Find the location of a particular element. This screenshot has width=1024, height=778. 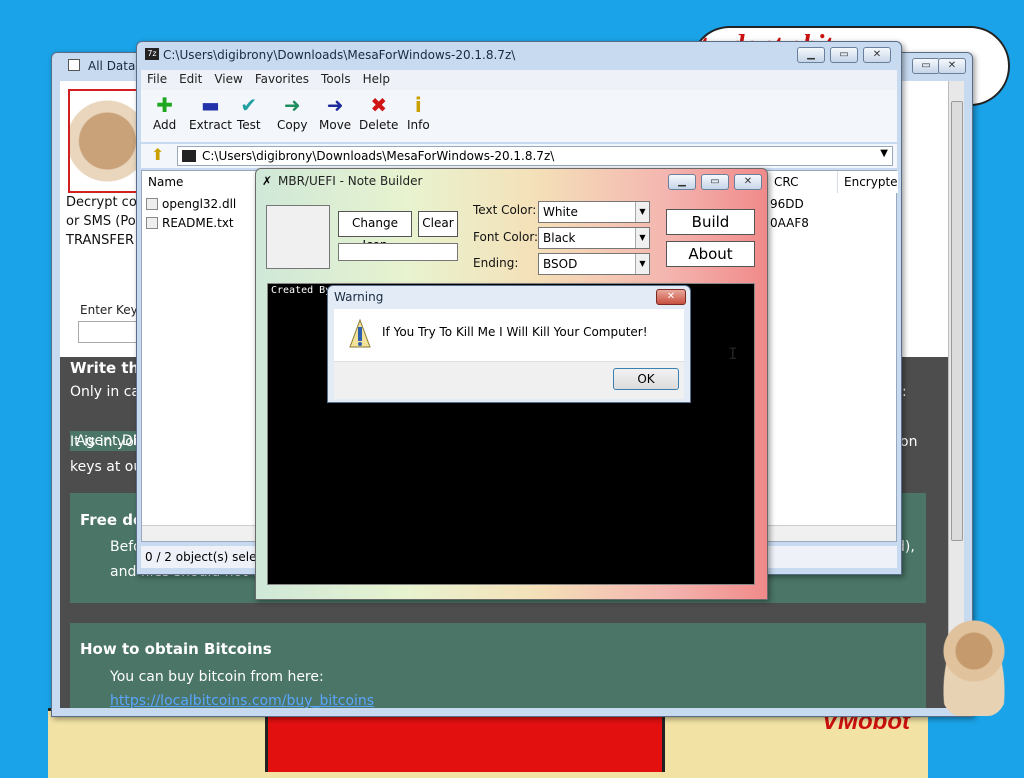

move-label: Move is located at coordinates (335, 125).